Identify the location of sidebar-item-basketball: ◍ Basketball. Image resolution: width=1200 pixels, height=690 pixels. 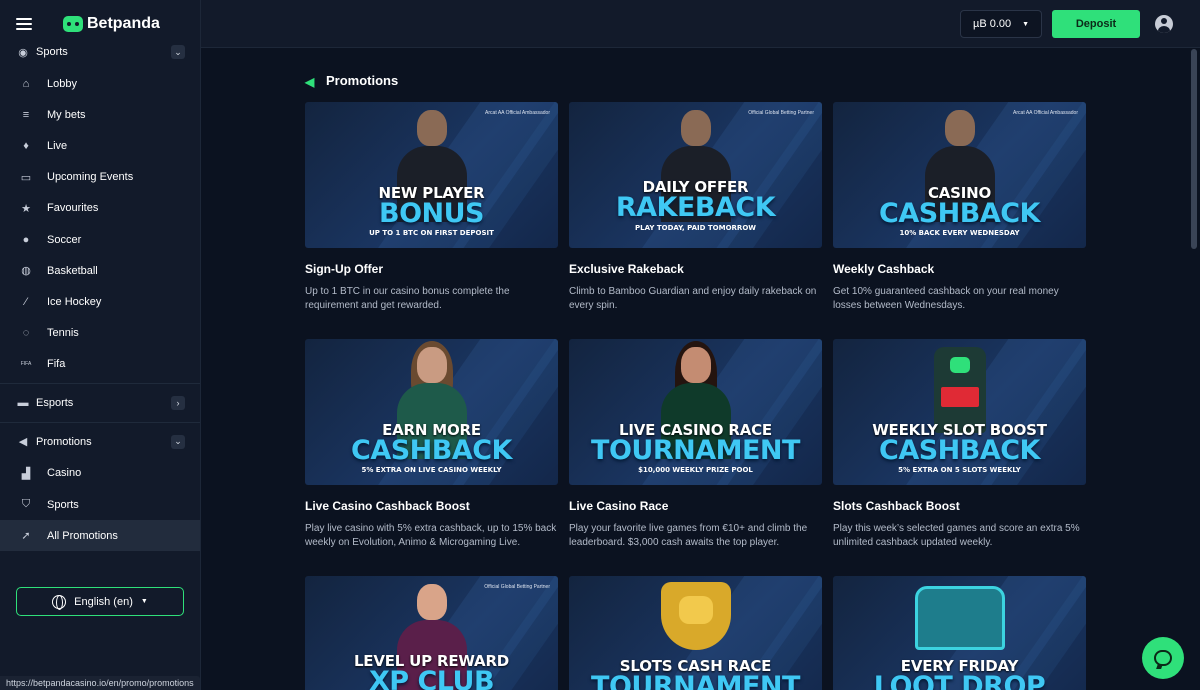
(100, 270).